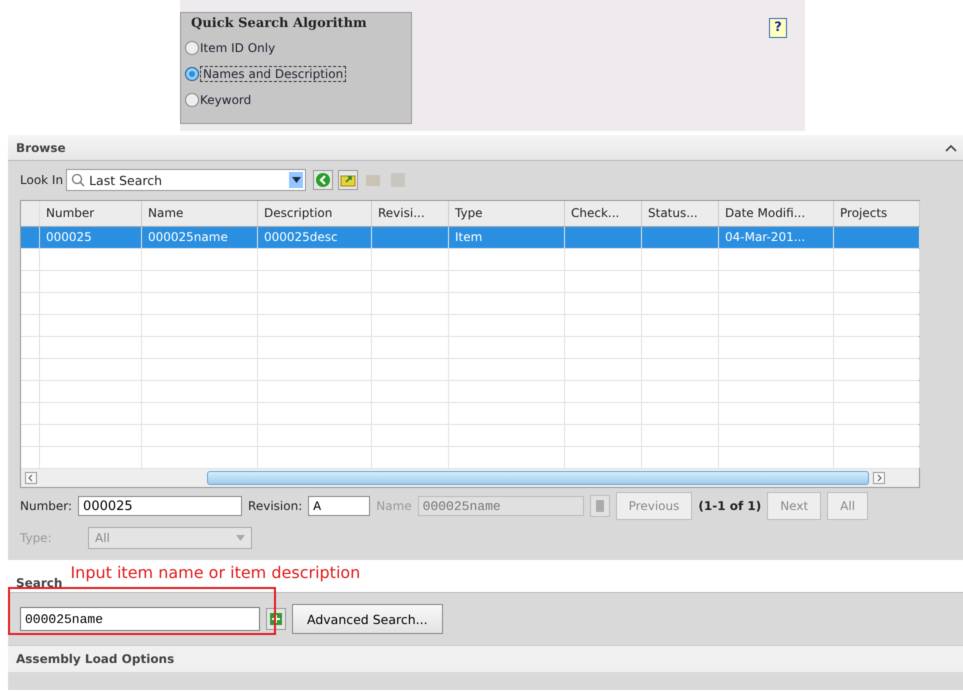  Describe the element at coordinates (279, 23) in the screenshot. I see `group-title: Quick Search Algorithm` at that location.